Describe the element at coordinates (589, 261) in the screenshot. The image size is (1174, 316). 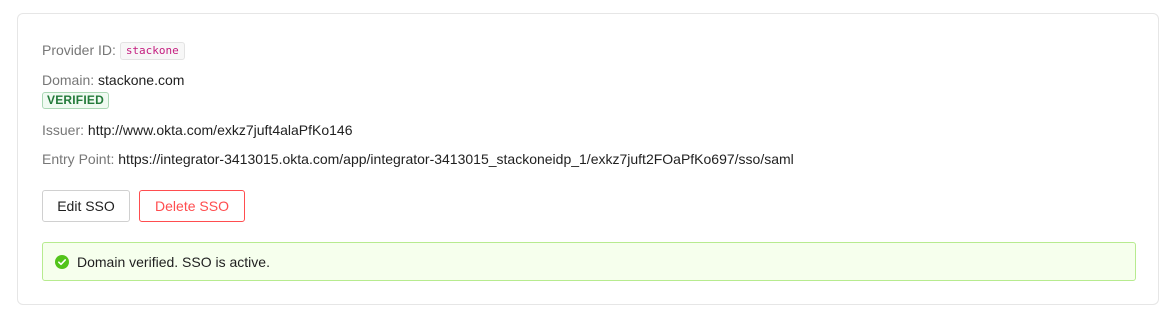
I see `success-alert: Domain verified. SSO is active.` at that location.